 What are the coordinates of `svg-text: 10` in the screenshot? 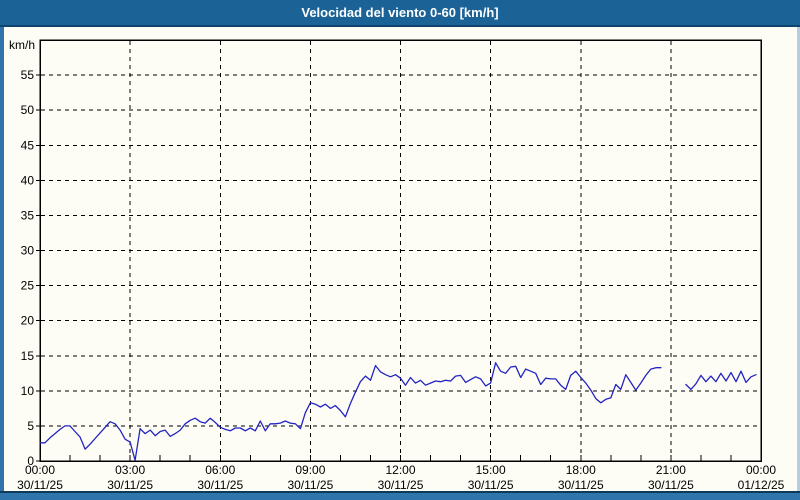 It's located at (28, 391).